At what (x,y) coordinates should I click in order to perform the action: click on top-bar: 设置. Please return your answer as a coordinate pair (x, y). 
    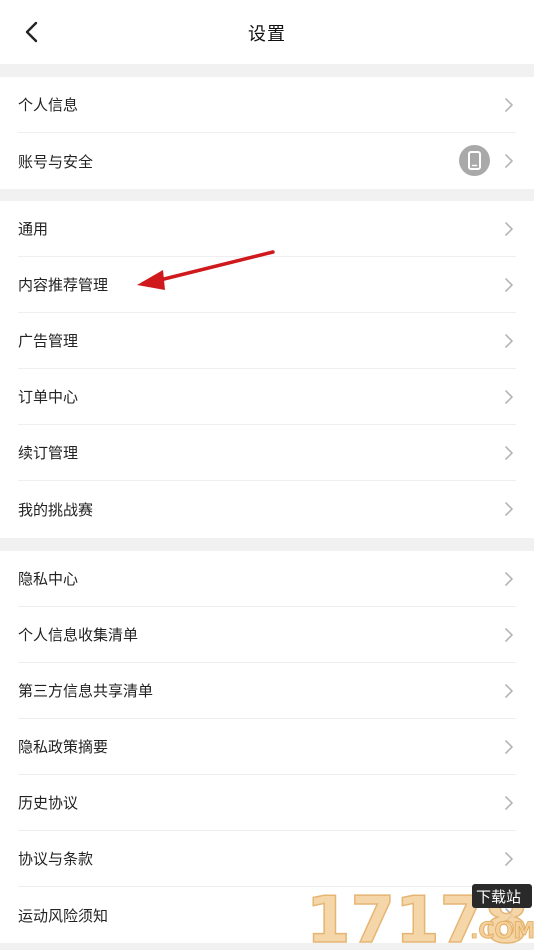
    Looking at the image, I should click on (267, 32).